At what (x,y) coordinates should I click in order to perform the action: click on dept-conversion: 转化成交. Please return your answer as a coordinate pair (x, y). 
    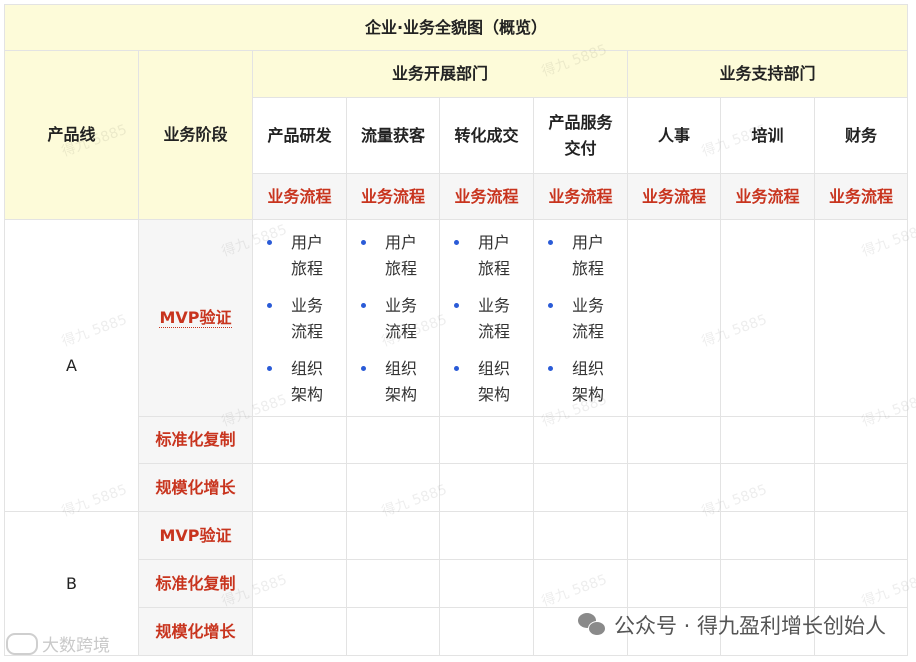
    Looking at the image, I should click on (486, 135).